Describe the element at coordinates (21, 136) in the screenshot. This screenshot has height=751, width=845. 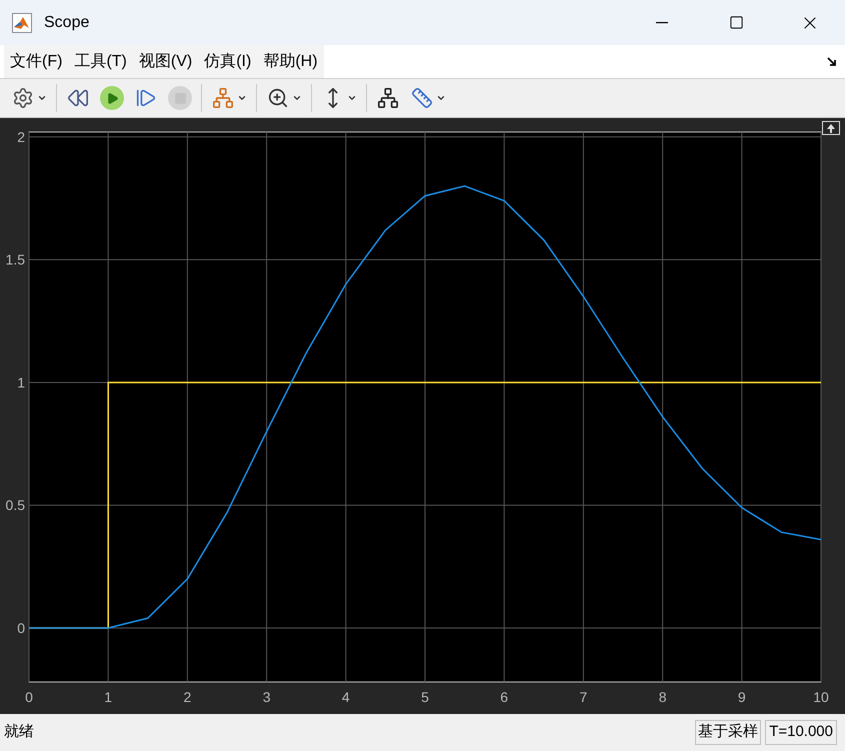
I see `y-tick-label: 2` at that location.